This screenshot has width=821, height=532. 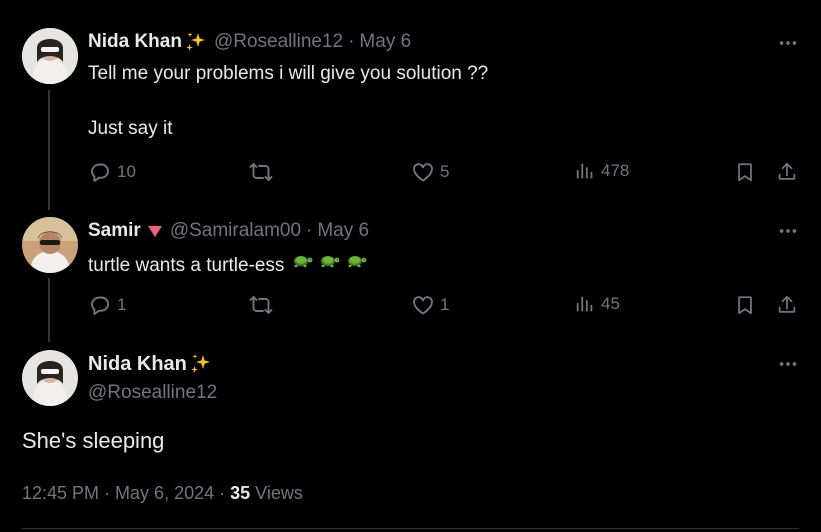 What do you see at coordinates (615, 170) in the screenshot?
I see `views-count: 478` at bounding box center [615, 170].